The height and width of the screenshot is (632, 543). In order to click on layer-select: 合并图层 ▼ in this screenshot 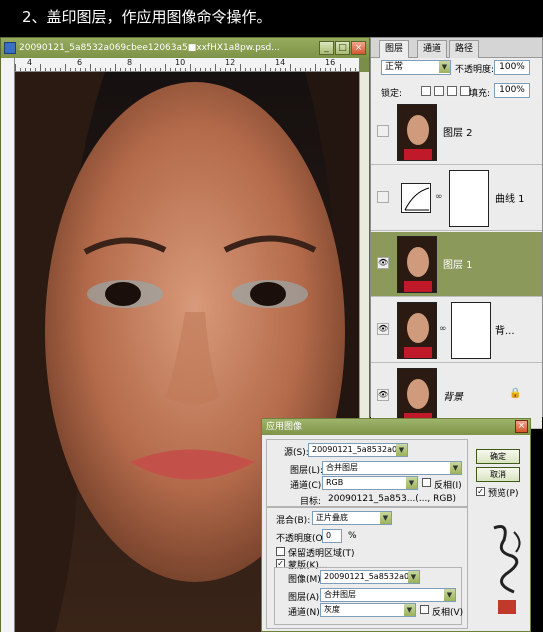, I will do `click(392, 468)`.